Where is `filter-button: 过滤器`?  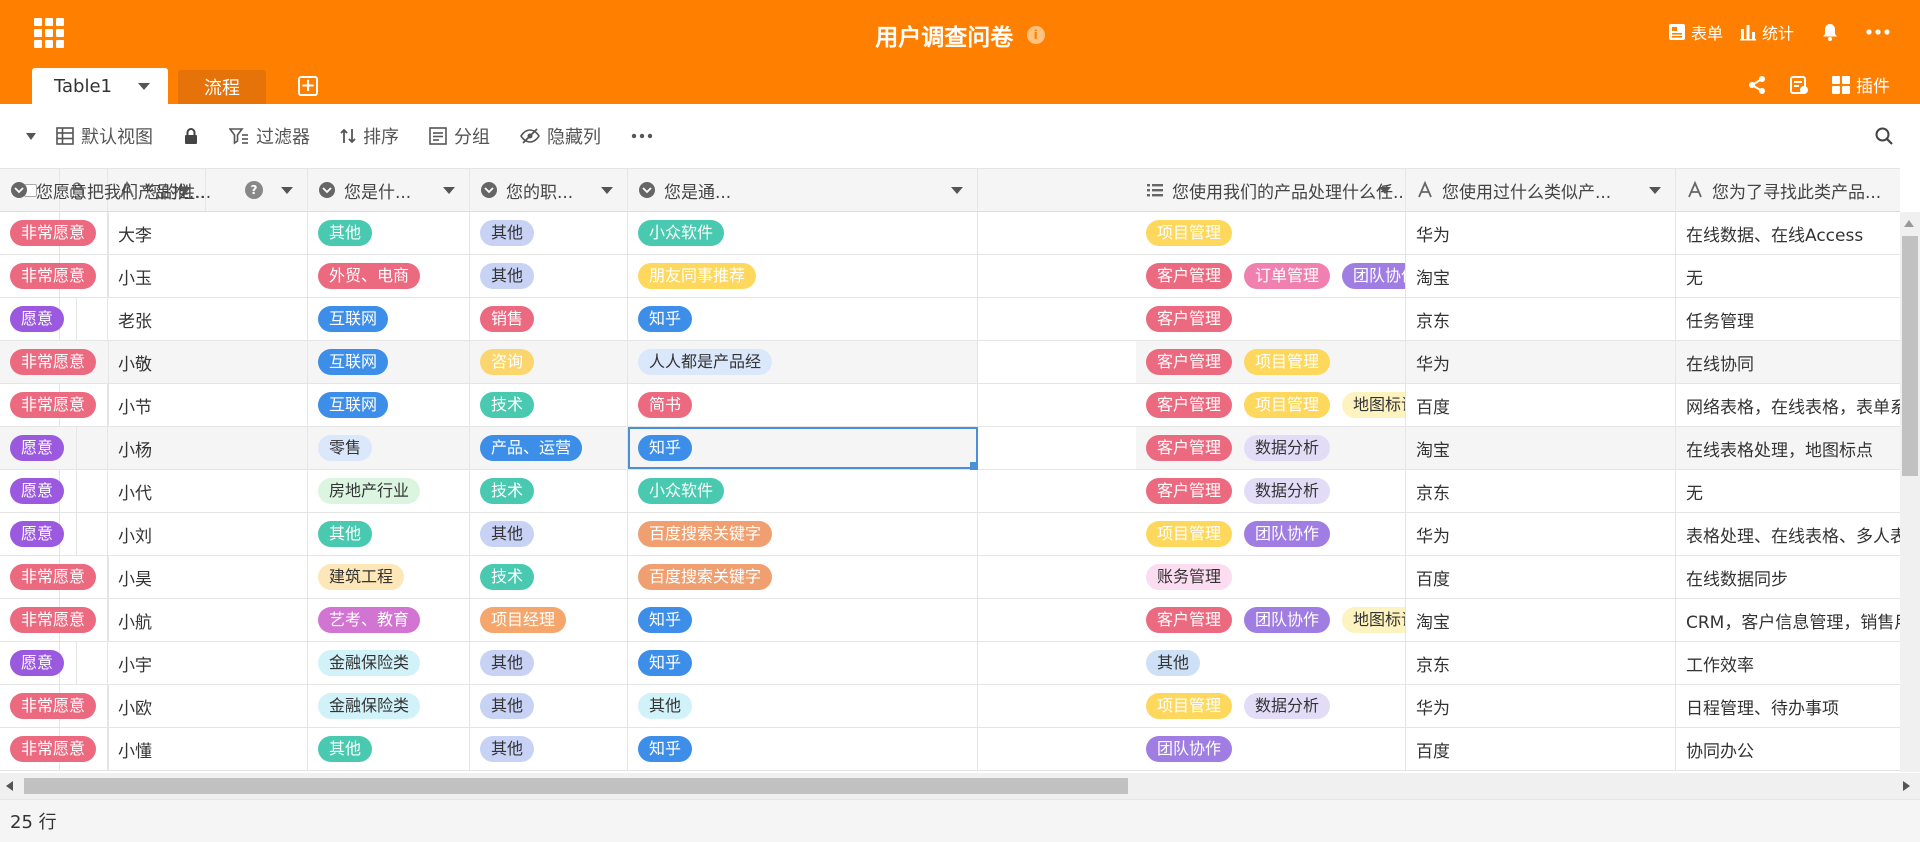 filter-button: 过滤器 is located at coordinates (269, 136).